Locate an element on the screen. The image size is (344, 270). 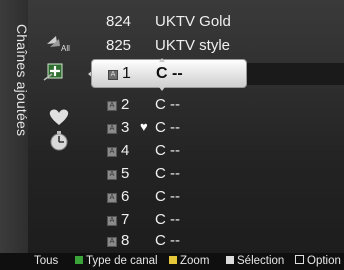
help-type-de-canal: Type de canal is located at coordinates (116, 261).